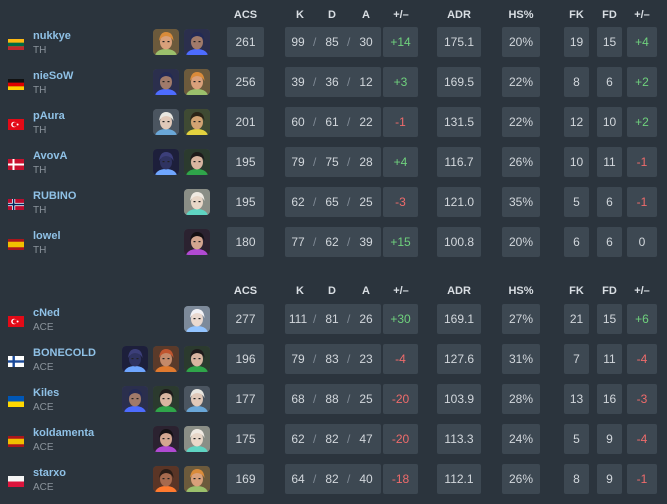 This screenshot has height=504, width=667. What do you see at coordinates (642, 202) in the screenshot?
I see `stat-fkdiff: -1` at bounding box center [642, 202].